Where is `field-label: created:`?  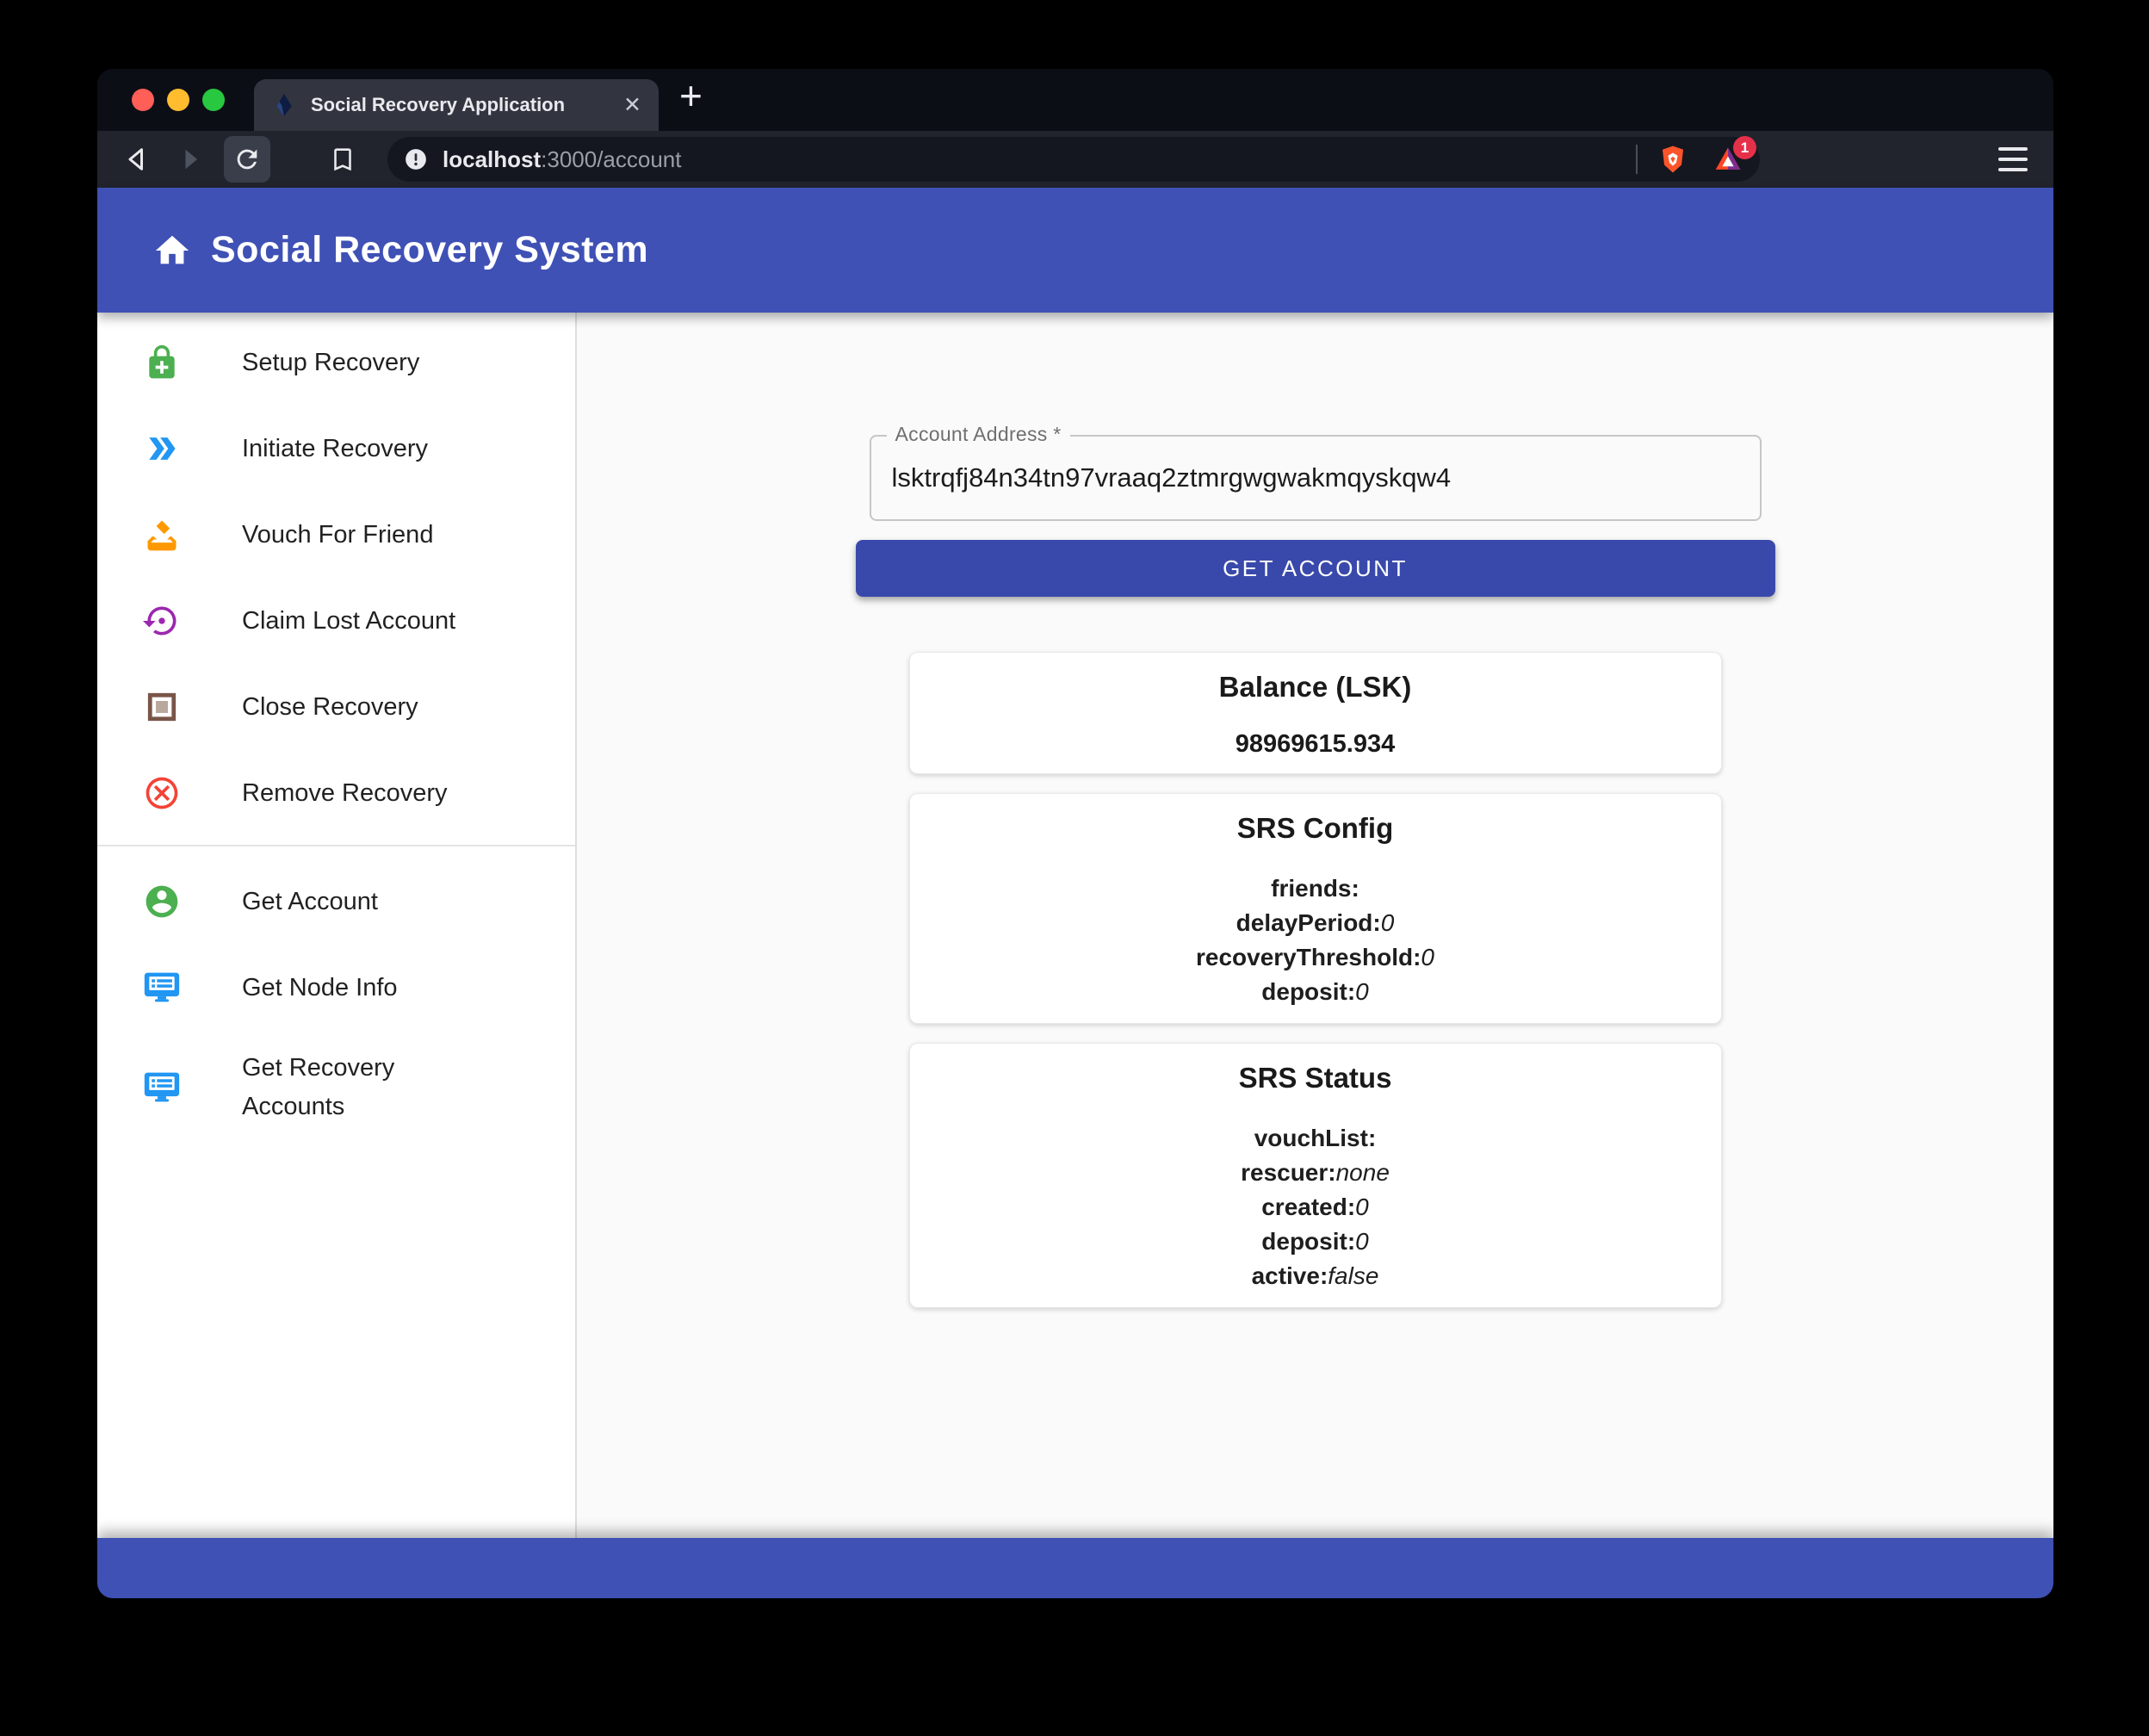 field-label: created: is located at coordinates (1308, 1207).